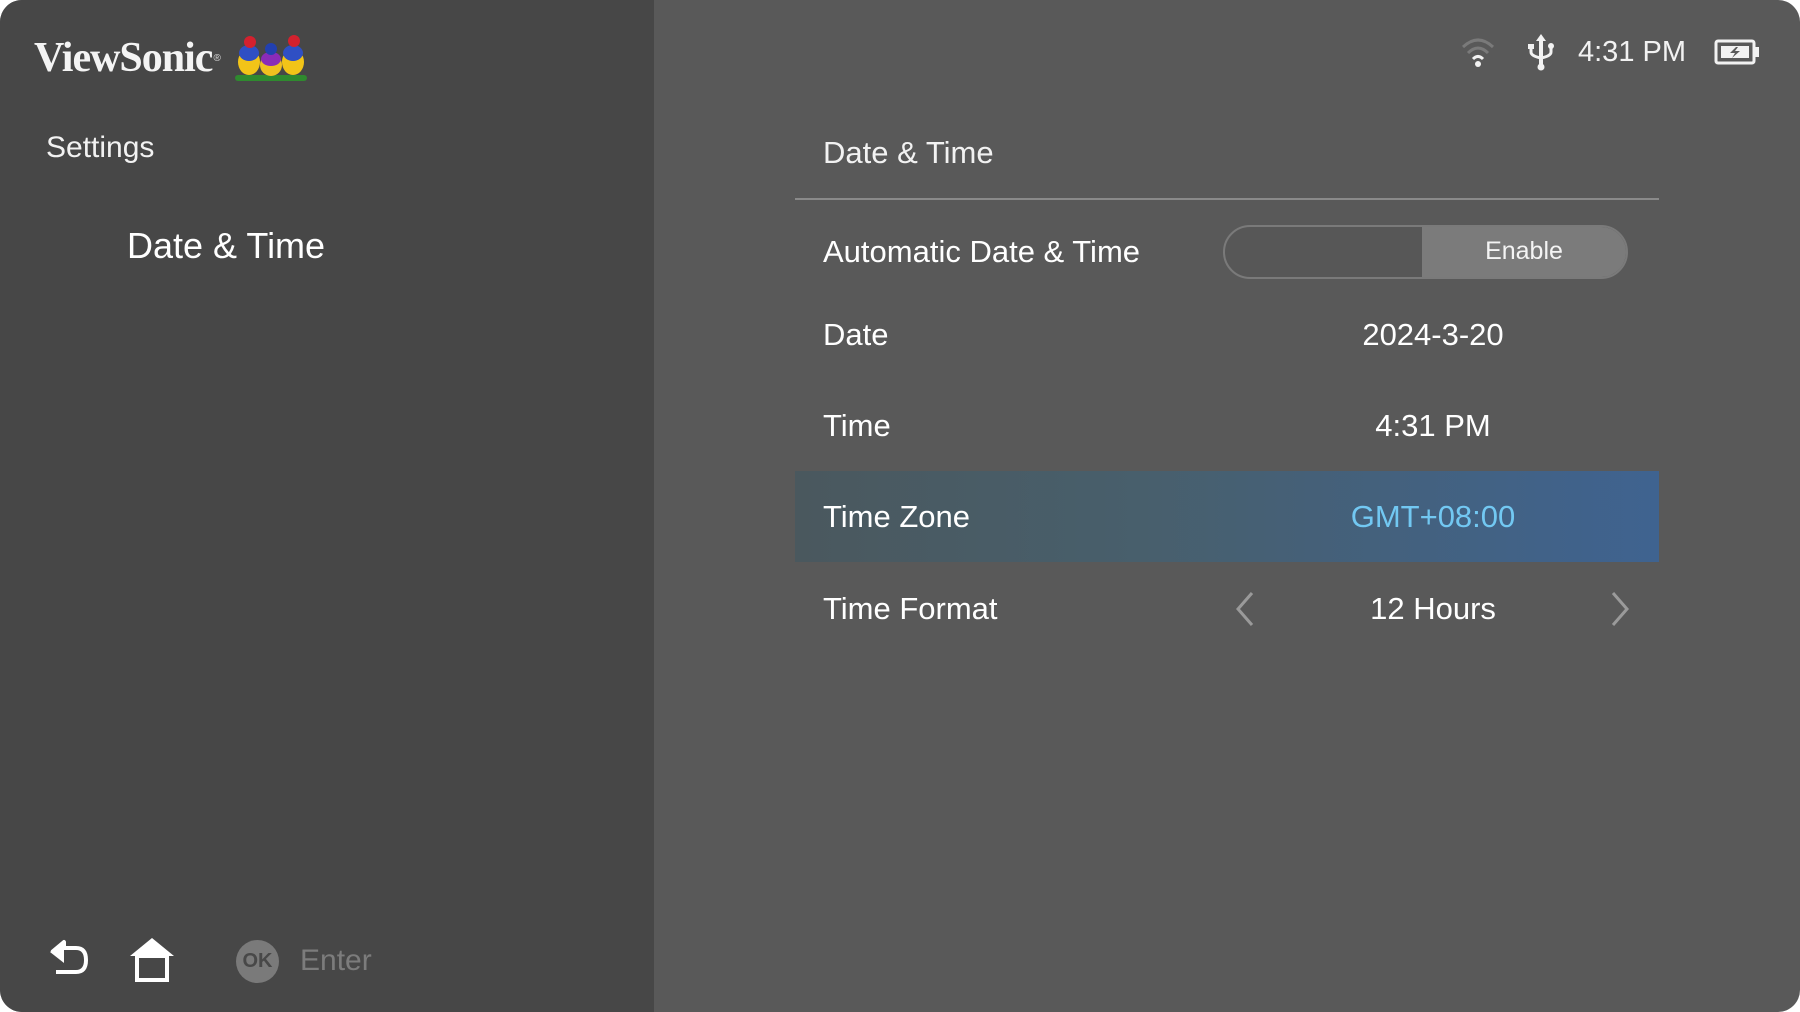 The image size is (1800, 1012). I want to click on automatic-date-time-toggle: Enable, so click(1425, 251).